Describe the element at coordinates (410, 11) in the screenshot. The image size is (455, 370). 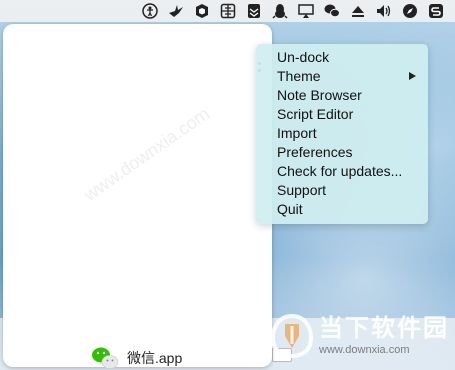
I see `compass-icon` at that location.